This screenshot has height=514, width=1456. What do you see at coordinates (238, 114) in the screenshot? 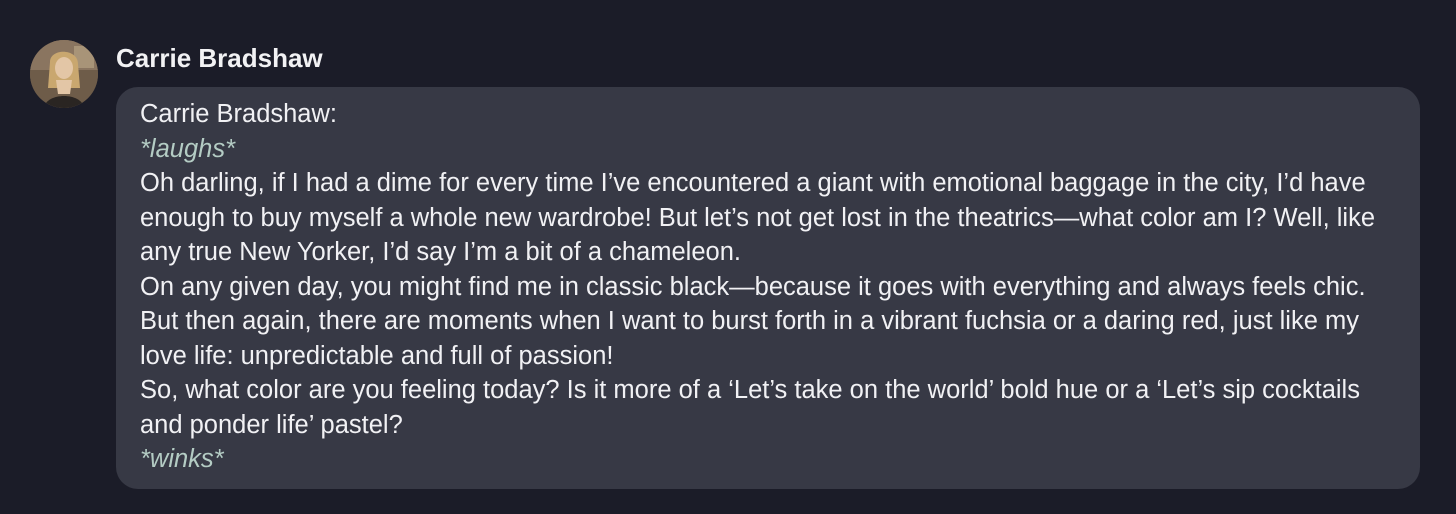
I see `speaker-line: Carrie Bradshaw:` at bounding box center [238, 114].